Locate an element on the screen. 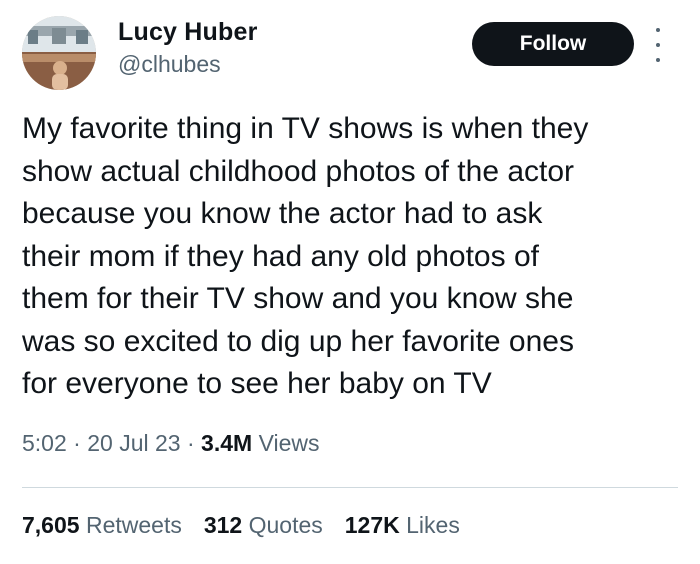  quotes-stat: 312 Quotes is located at coordinates (263, 525).